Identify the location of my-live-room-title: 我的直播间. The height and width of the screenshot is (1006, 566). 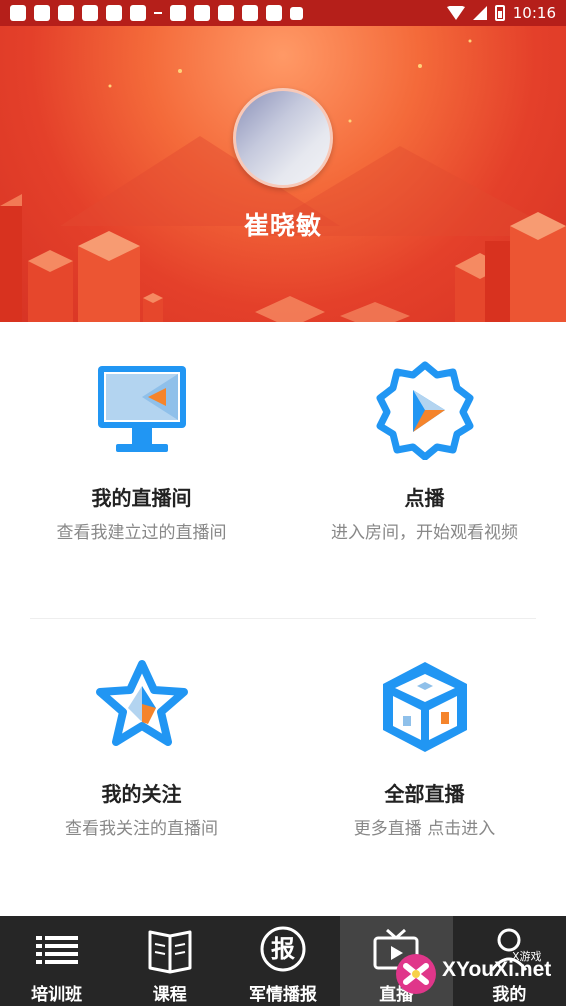
(141, 498).